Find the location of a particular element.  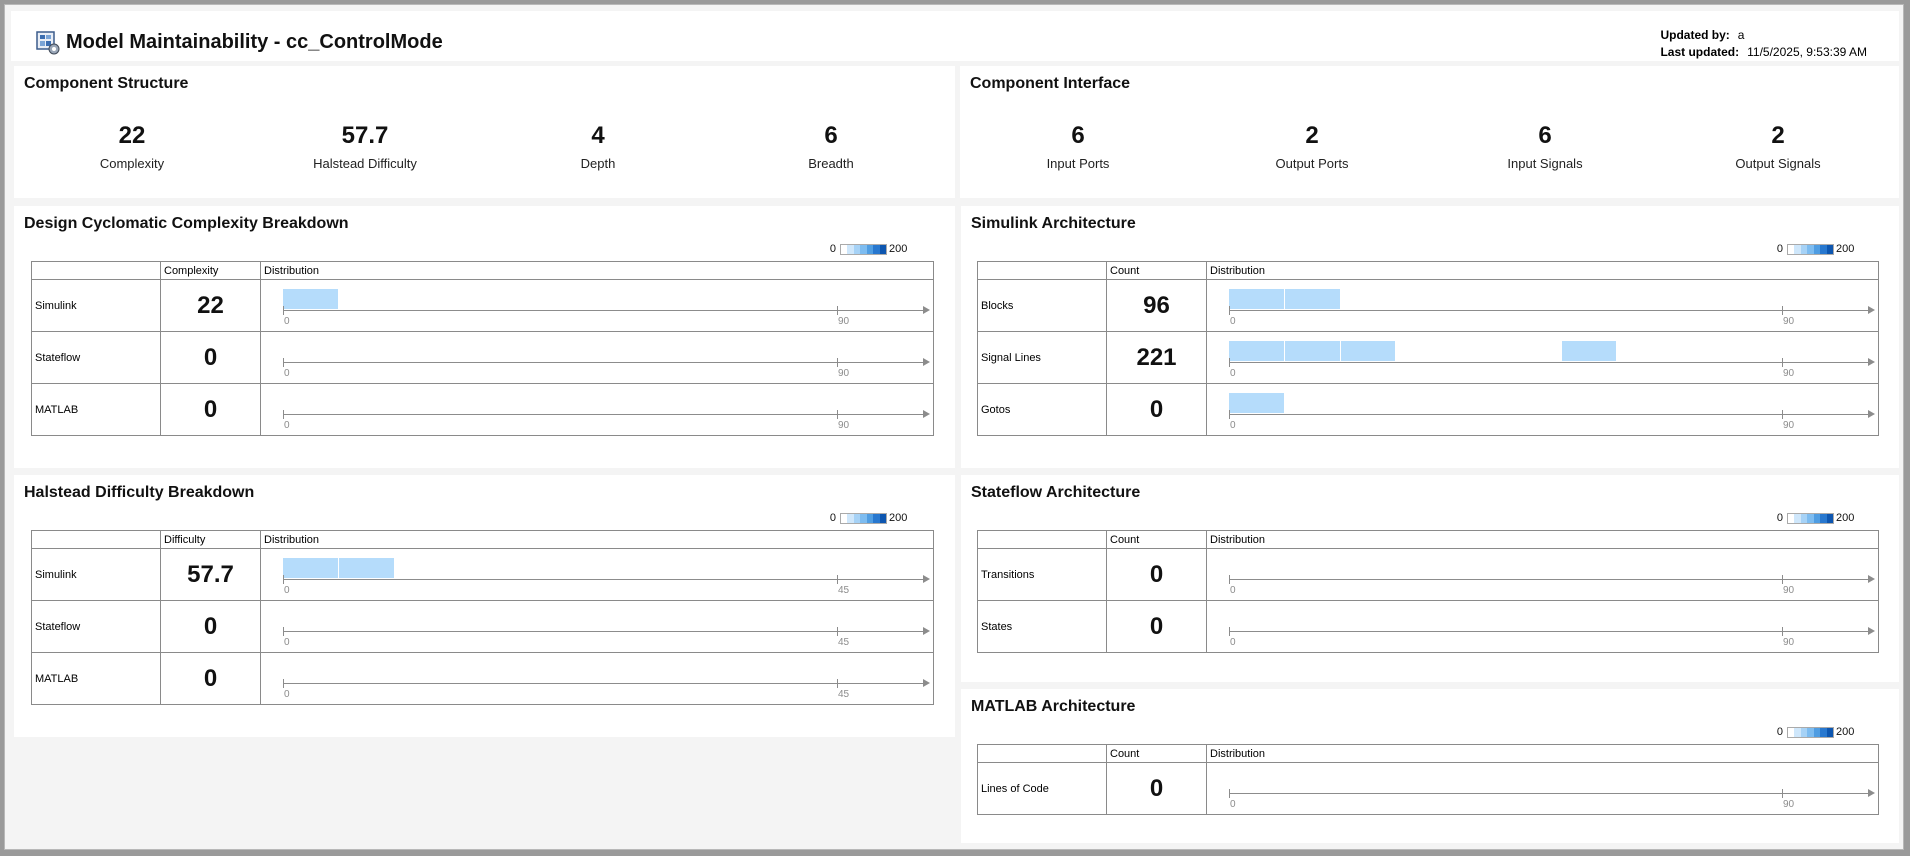

table-row: Simulink 22 0 90 is located at coordinates (482, 305).